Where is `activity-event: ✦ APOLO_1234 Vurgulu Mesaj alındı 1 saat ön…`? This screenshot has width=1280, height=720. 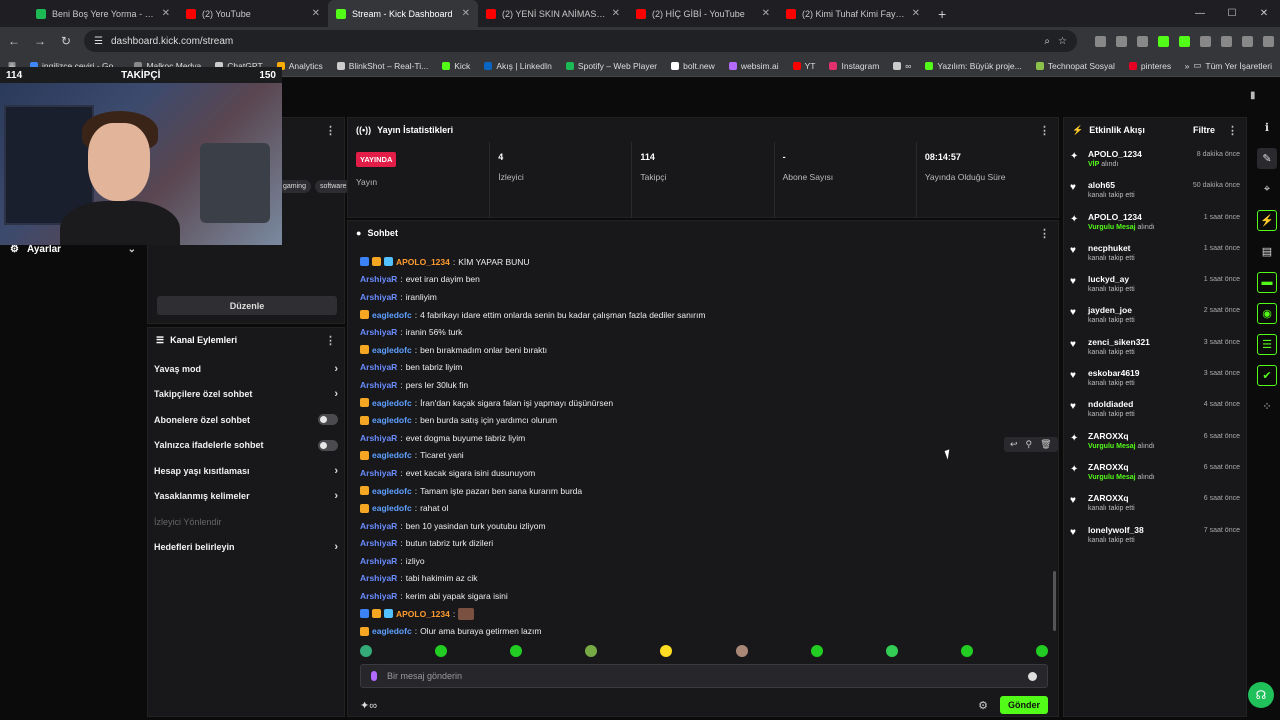
activity-event: ✦ APOLO_1234 Vurgulu Mesaj alındı 1 saat ön… is located at coordinates (1155, 224).